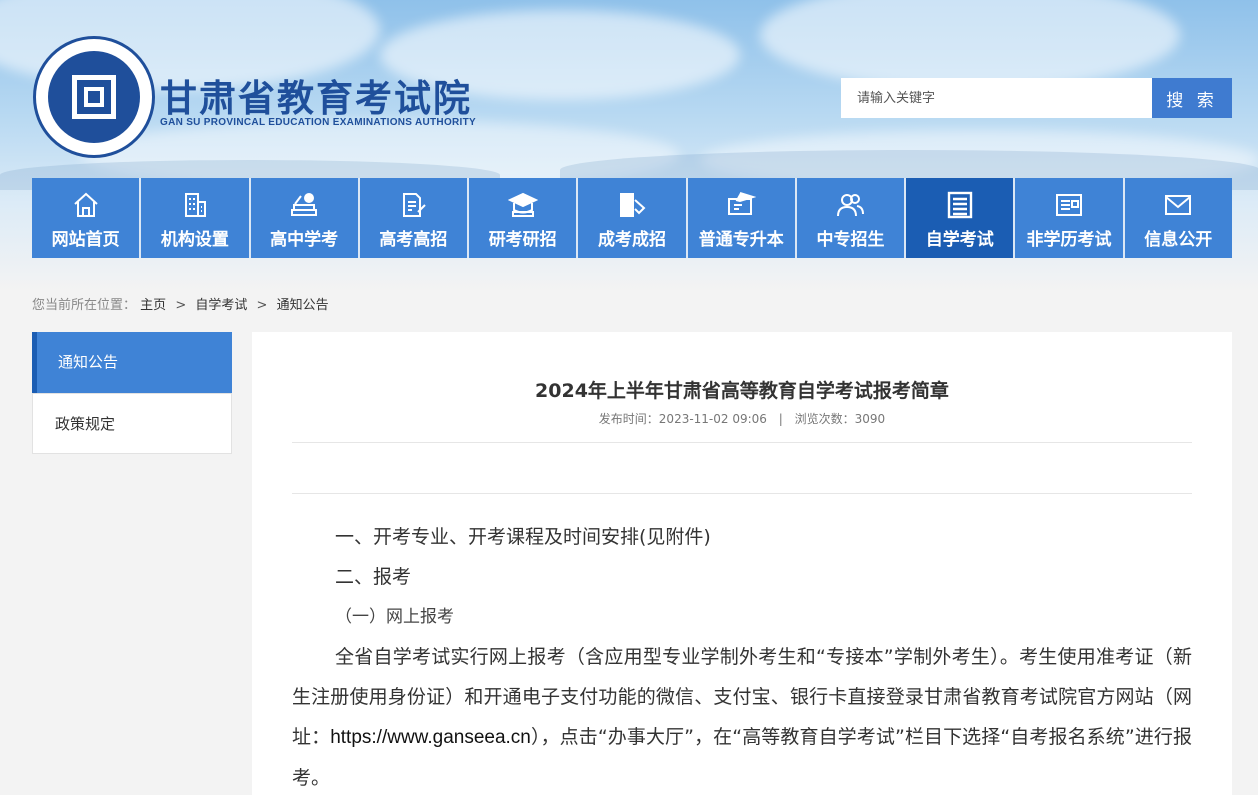  What do you see at coordinates (632, 205) in the screenshot?
I see `book-pencil-icon` at bounding box center [632, 205].